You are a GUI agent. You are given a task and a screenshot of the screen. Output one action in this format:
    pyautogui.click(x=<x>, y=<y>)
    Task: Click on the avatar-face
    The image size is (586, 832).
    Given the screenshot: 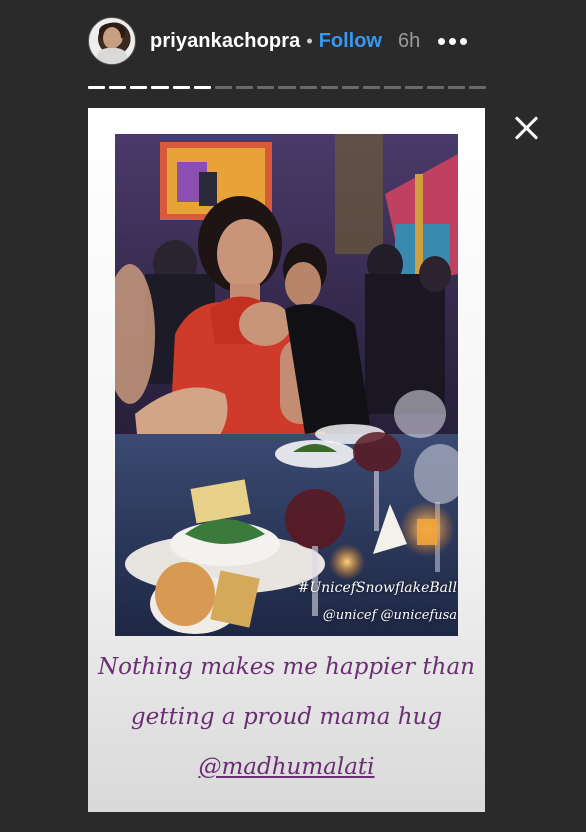 What is the action you would take?
    pyautogui.click(x=112, y=38)
    